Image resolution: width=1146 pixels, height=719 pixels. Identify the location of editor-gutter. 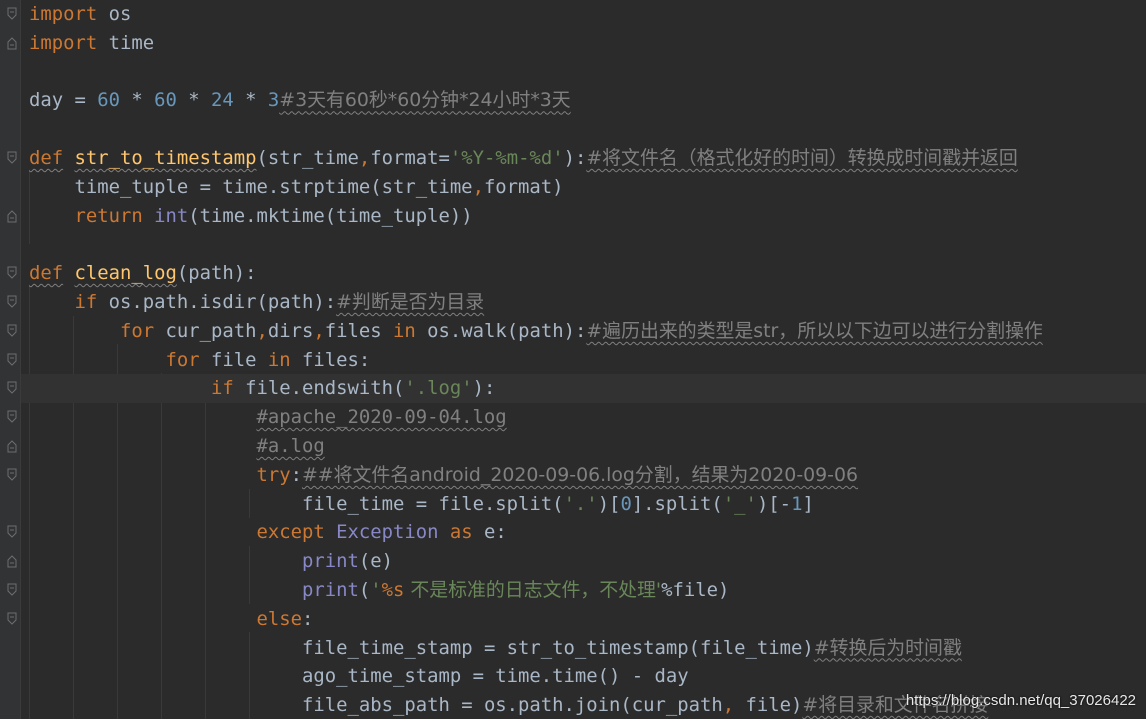
(10, 359).